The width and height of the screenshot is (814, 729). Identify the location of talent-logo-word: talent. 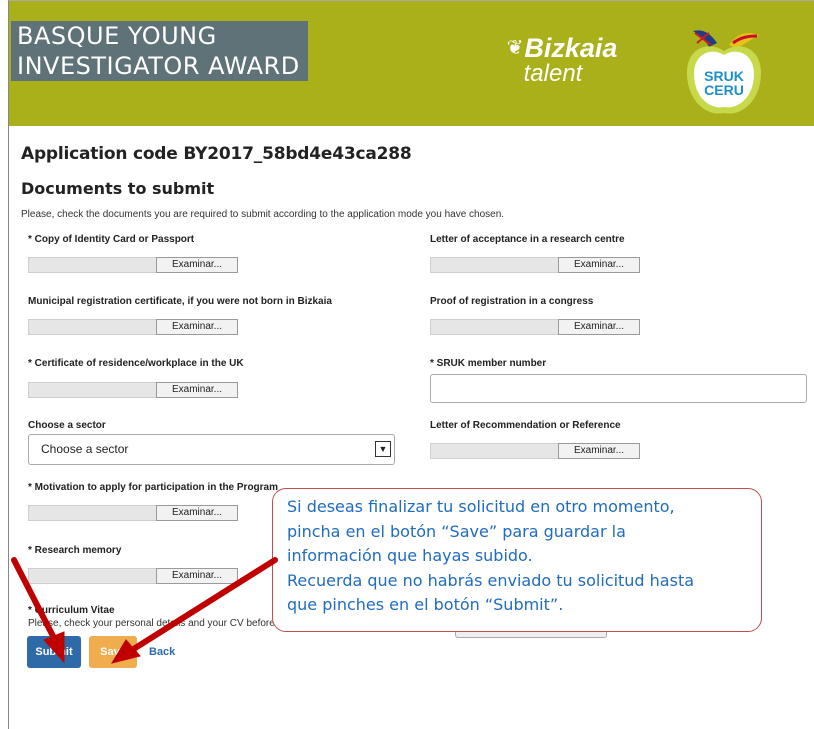
(553, 73).